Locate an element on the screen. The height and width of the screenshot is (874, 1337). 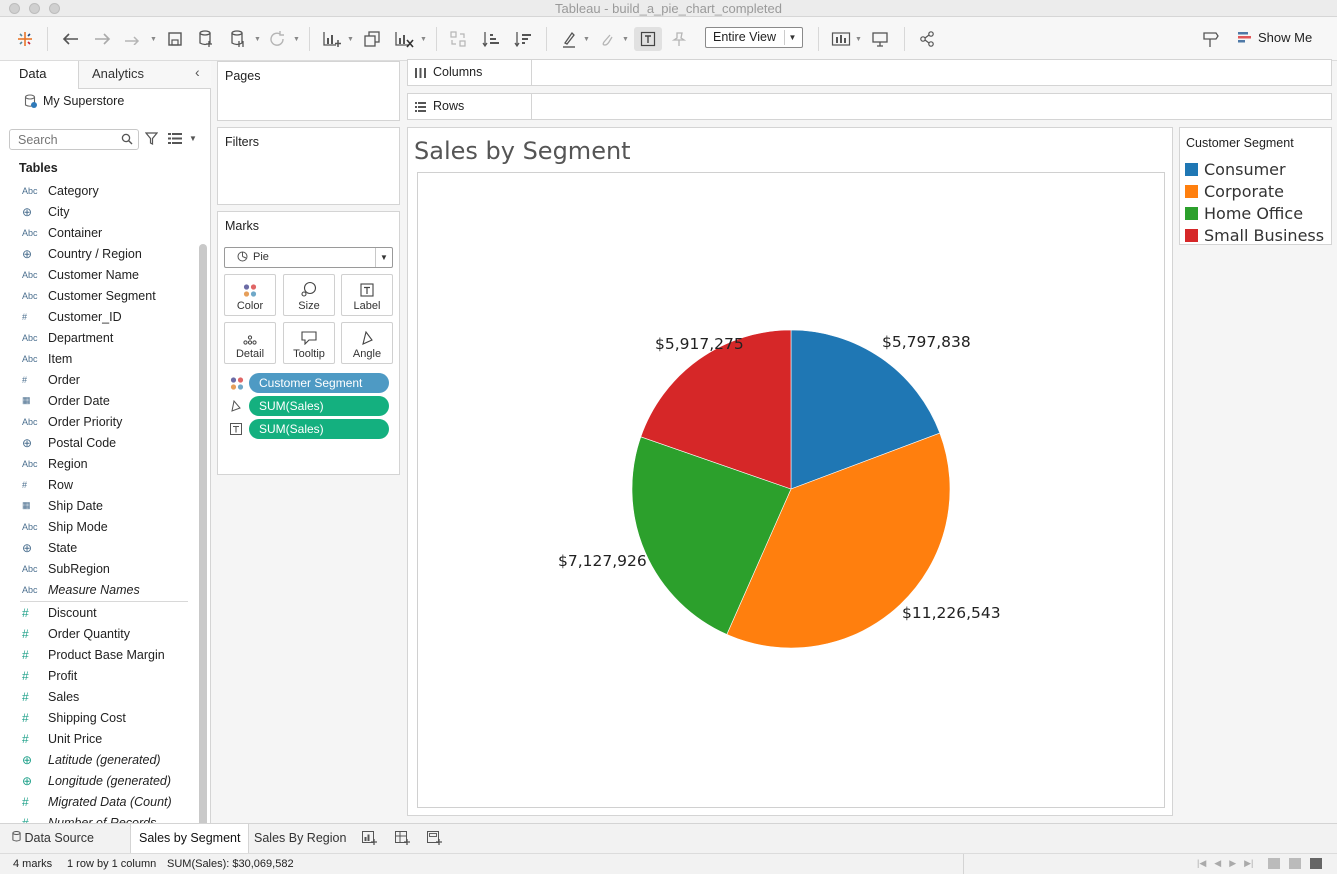
field-region: Abc Region is located at coordinates (98, 463).